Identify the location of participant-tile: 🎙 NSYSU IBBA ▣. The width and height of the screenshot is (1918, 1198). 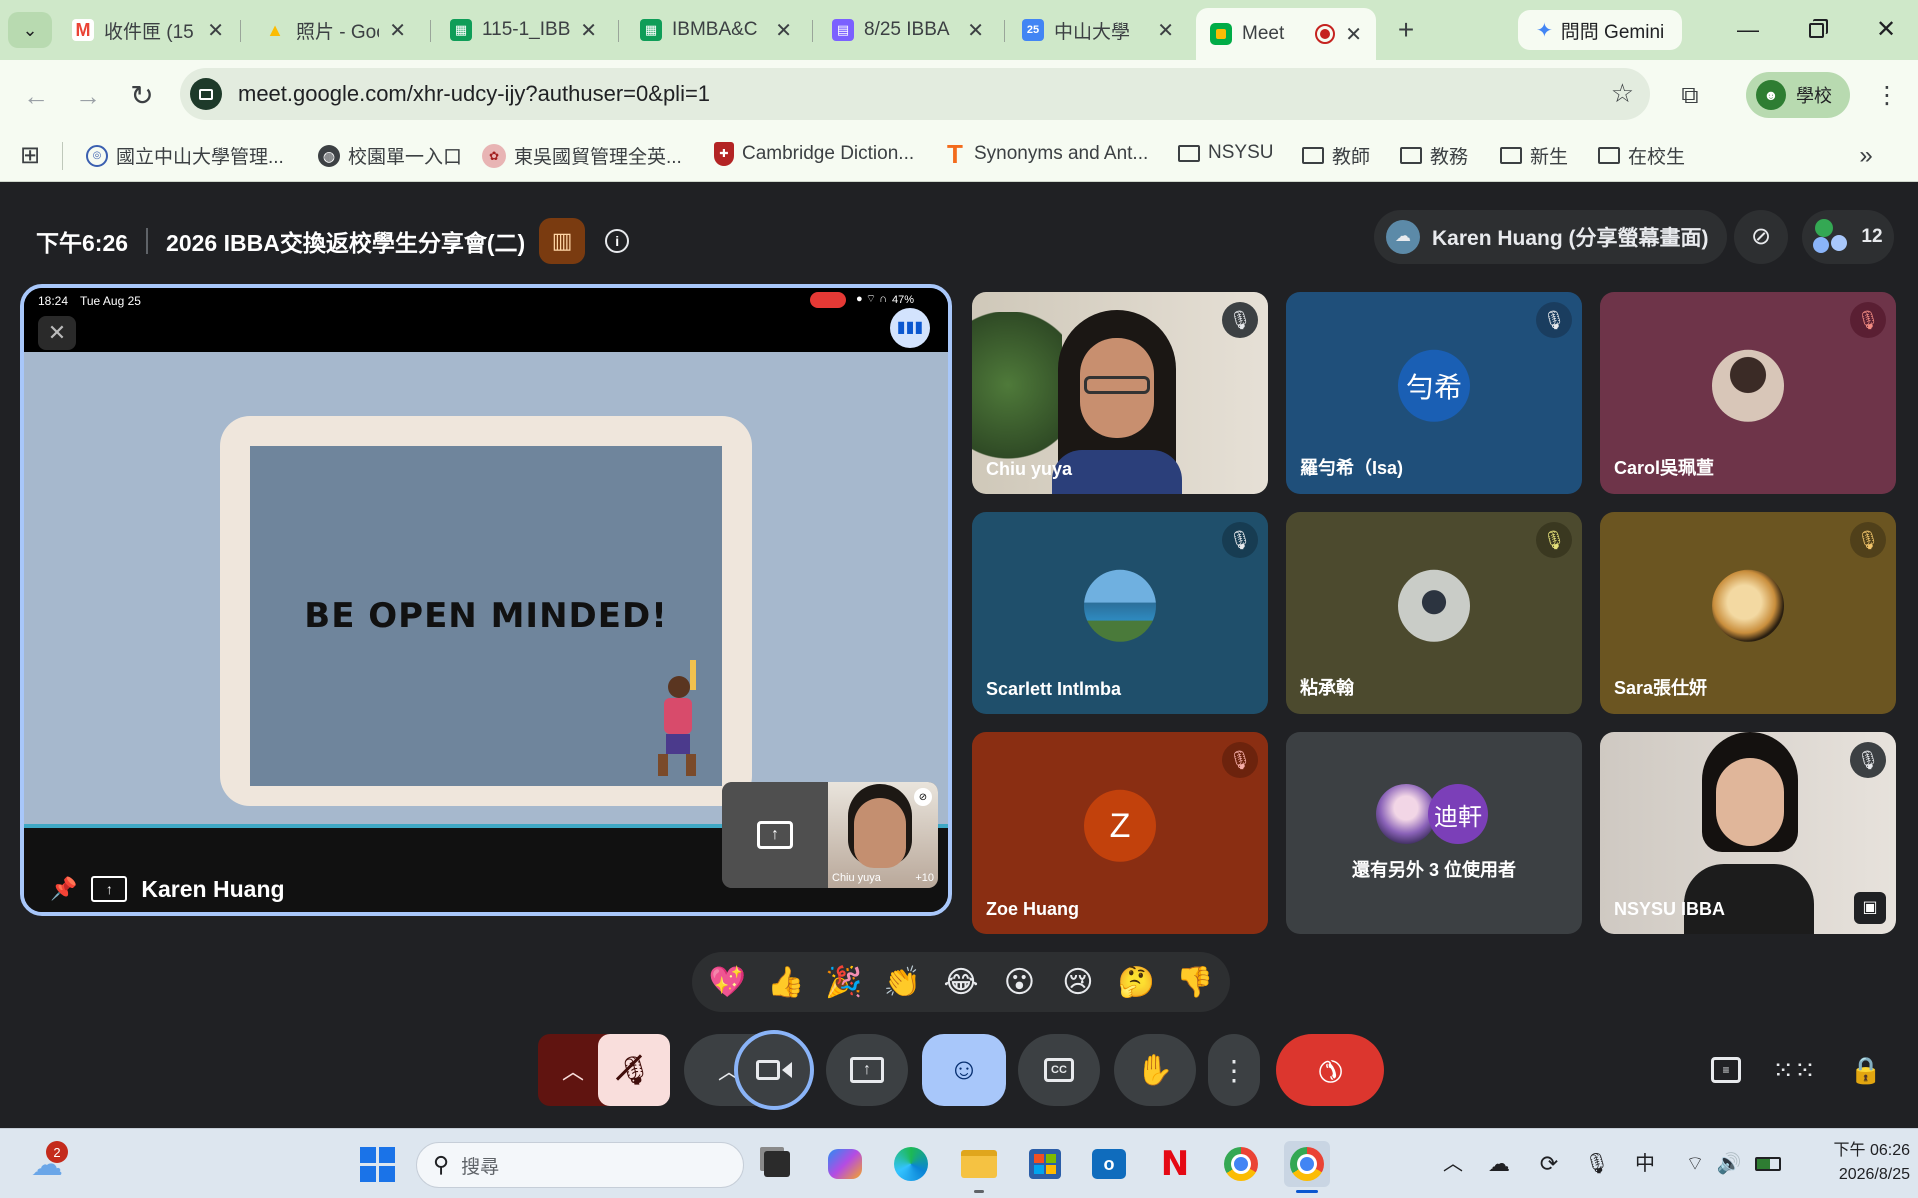
(1748, 833).